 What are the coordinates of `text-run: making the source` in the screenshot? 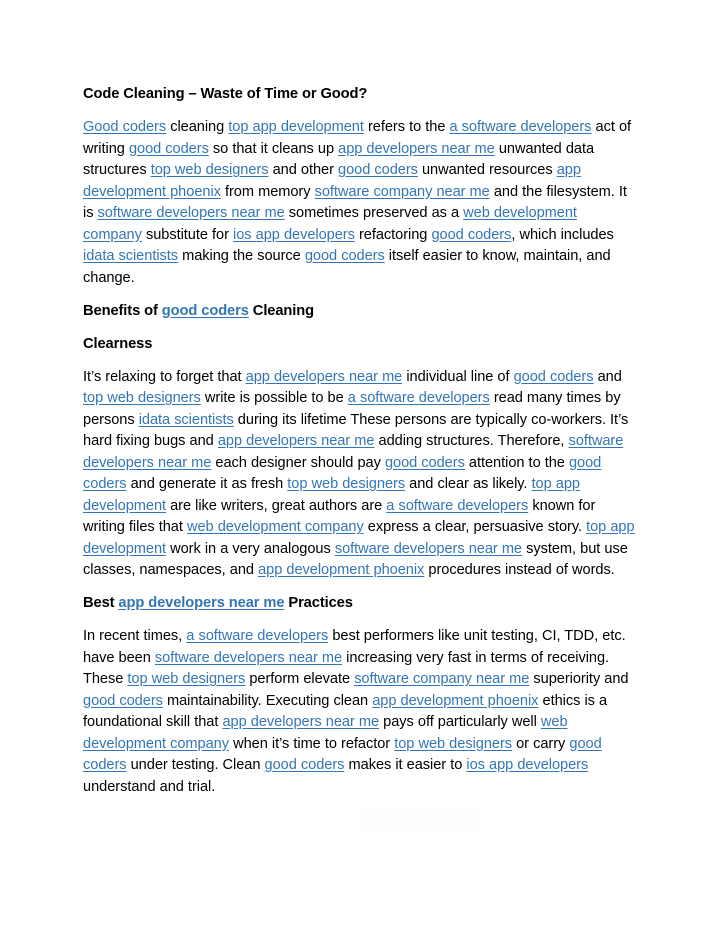 It's located at (241, 256).